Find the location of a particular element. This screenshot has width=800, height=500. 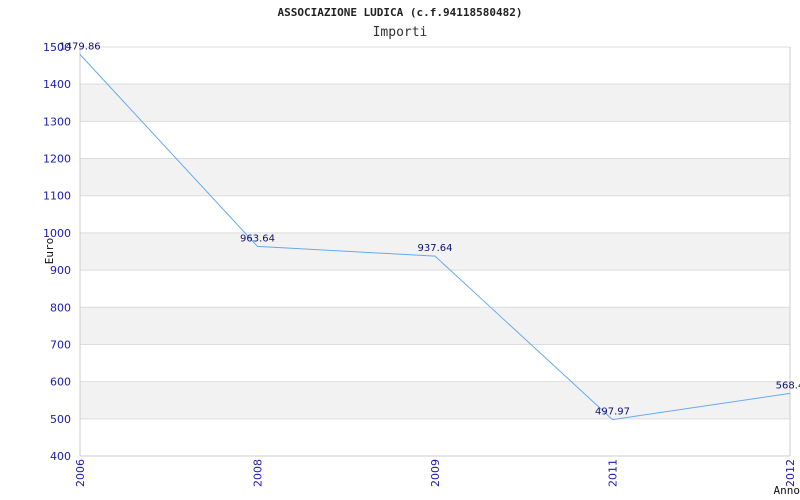

y-tick-label: 400 is located at coordinates (60, 456).